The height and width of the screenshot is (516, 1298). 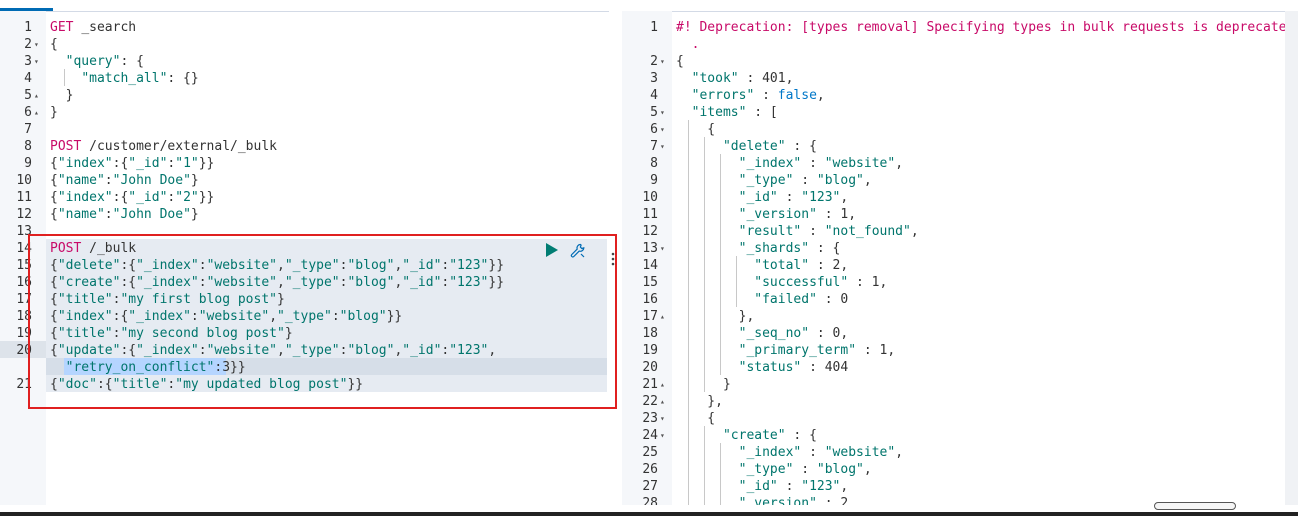 What do you see at coordinates (735, 78) in the screenshot?
I see `code-line: "took" : 401,` at bounding box center [735, 78].